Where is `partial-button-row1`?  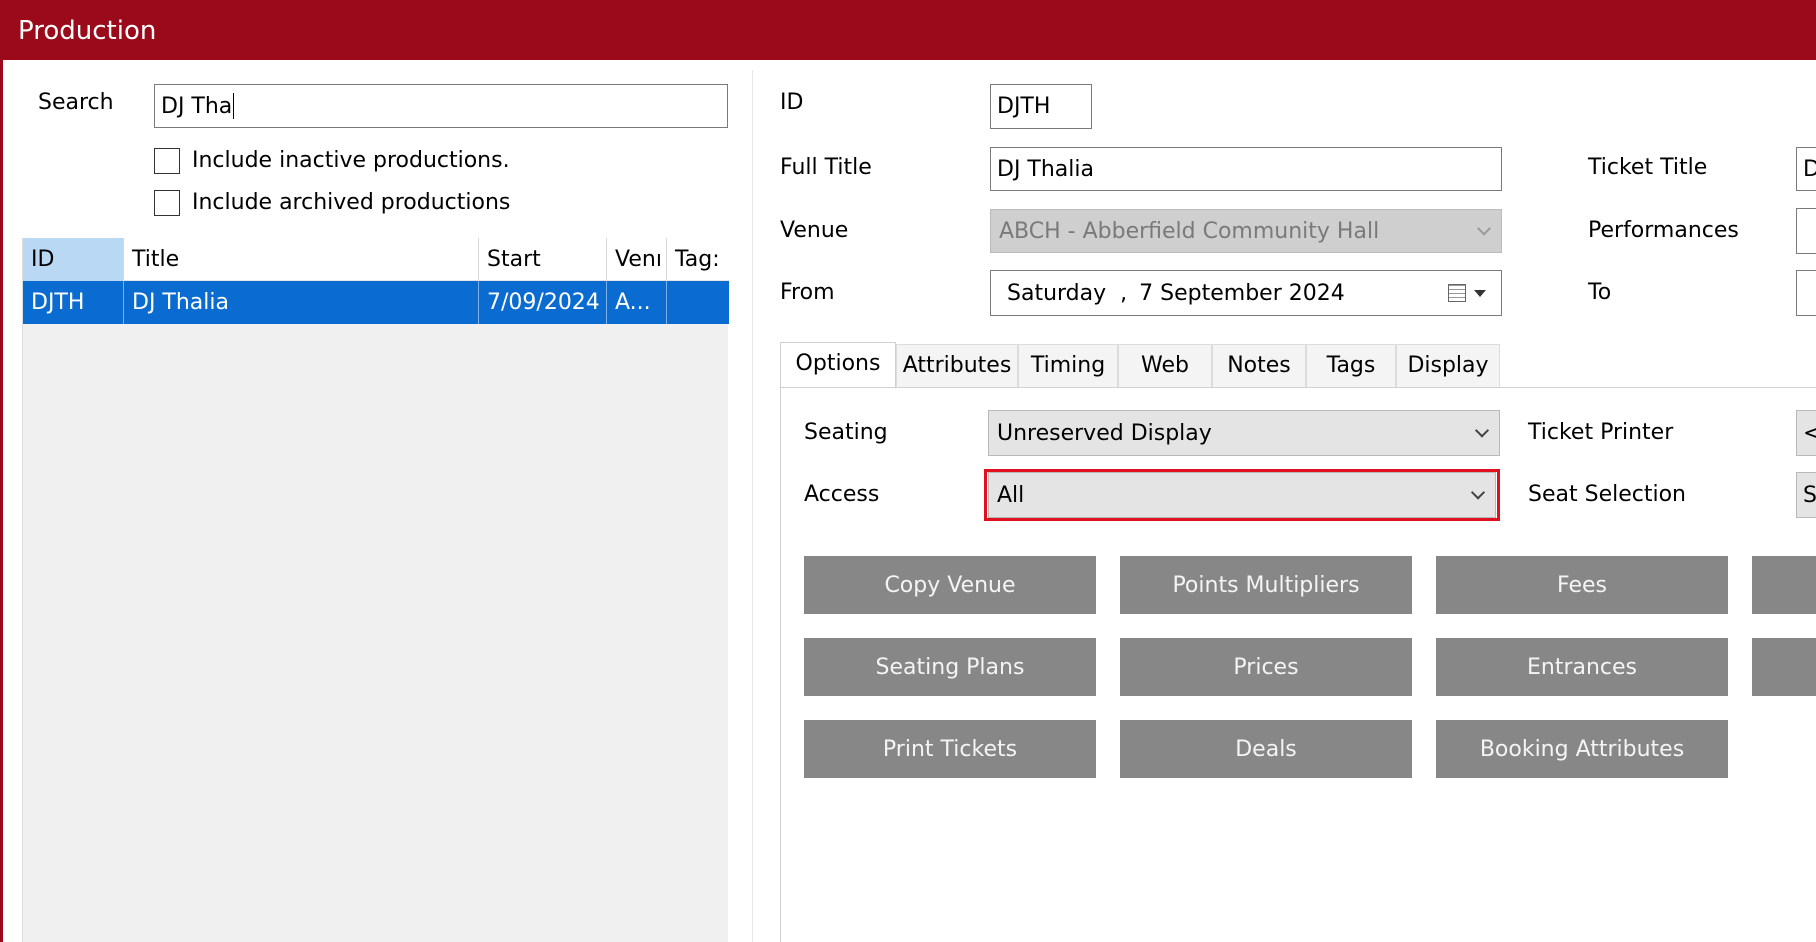 partial-button-row1 is located at coordinates (1784, 585).